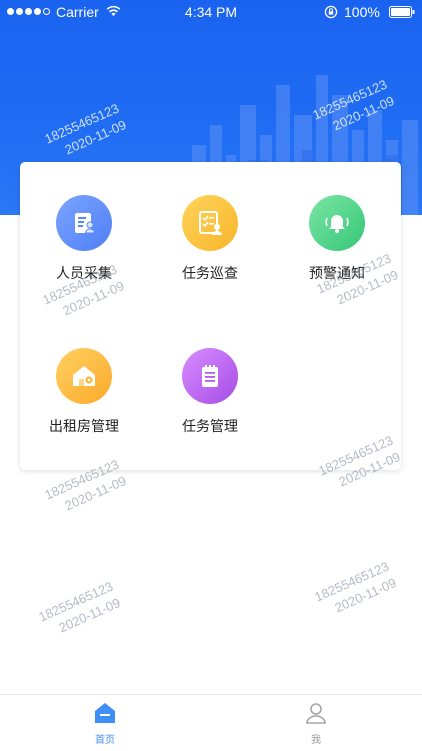 This screenshot has height=751, width=422. What do you see at coordinates (402, 12) in the screenshot?
I see `battery-icon` at bounding box center [402, 12].